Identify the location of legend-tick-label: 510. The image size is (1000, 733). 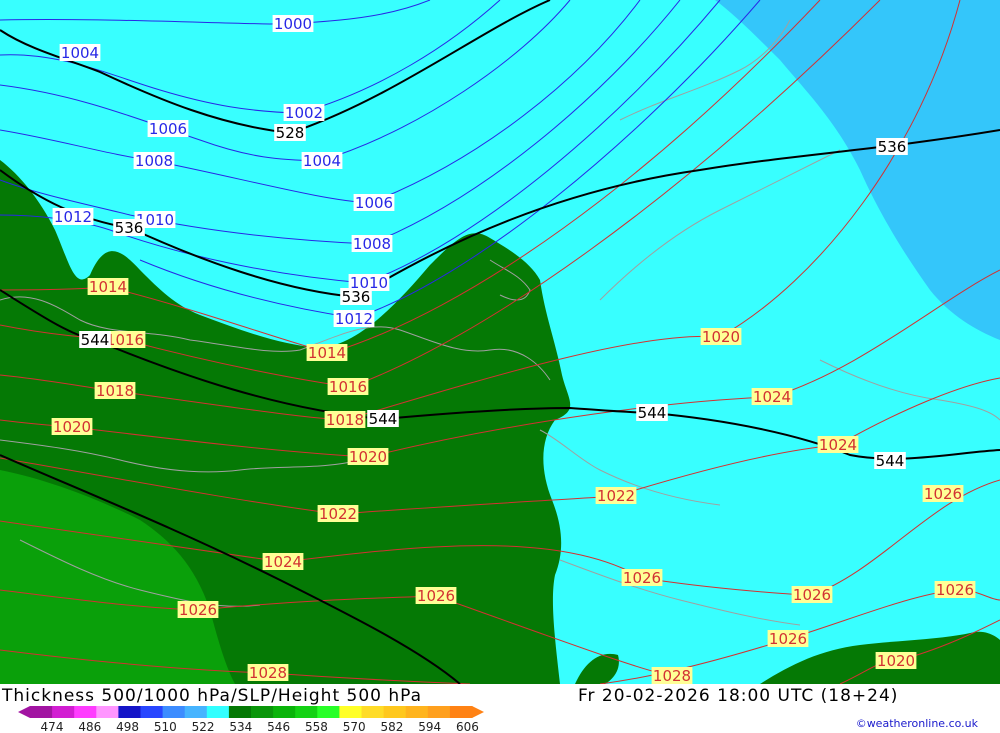
(165, 726).